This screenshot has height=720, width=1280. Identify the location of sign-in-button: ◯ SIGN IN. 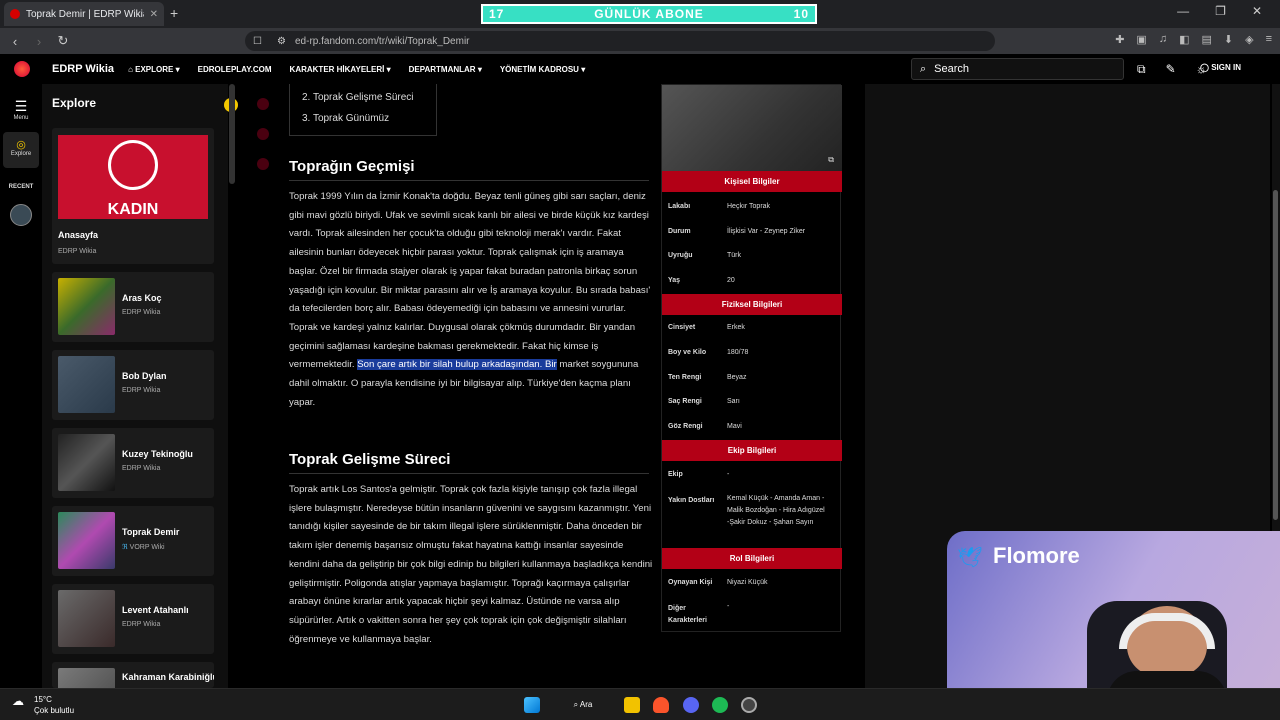
(1220, 67).